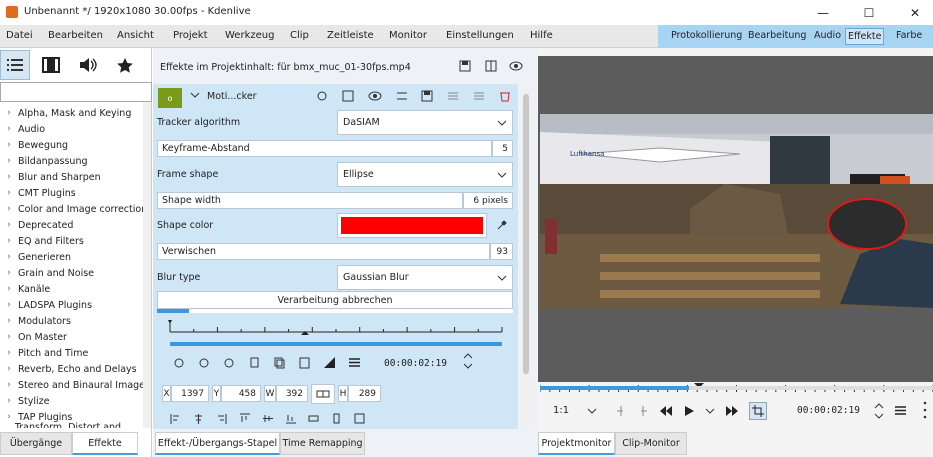 The height and width of the screenshot is (457, 933). Describe the element at coordinates (71, 321) in the screenshot. I see `category-item: › Modulators` at that location.